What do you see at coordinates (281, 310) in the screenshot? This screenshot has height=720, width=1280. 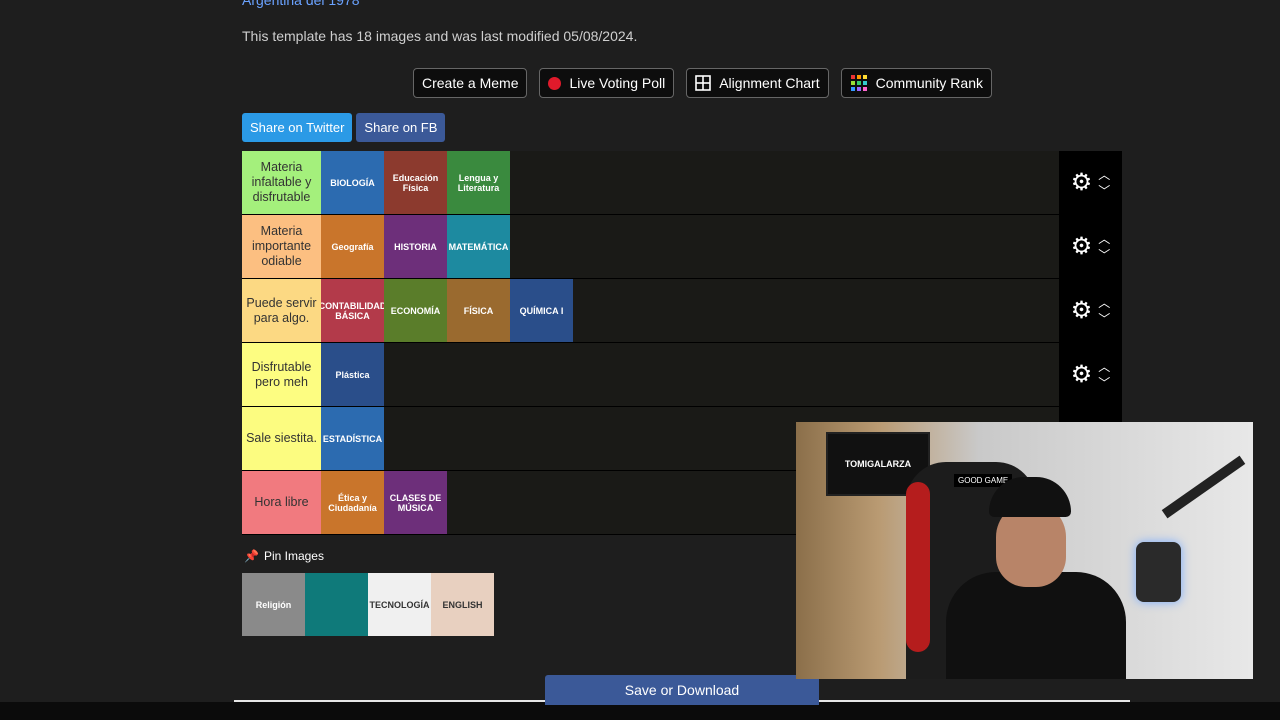 I see `tier-label: Puede servir para algo.` at bounding box center [281, 310].